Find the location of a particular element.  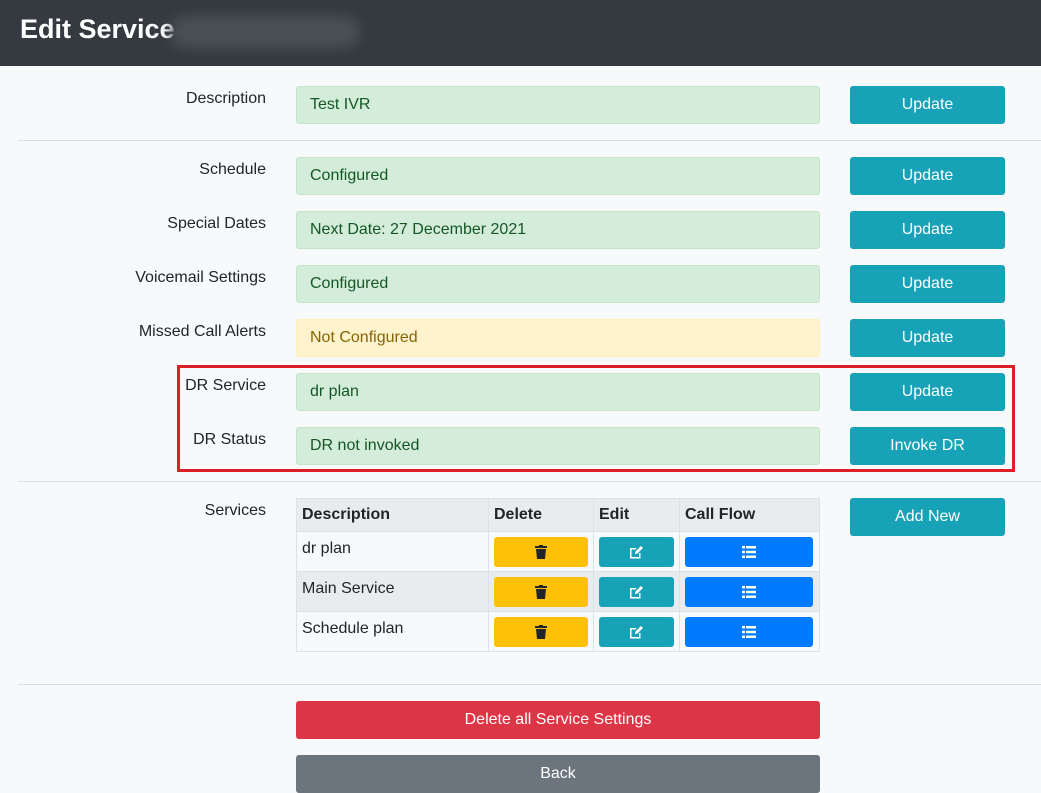

table-row: Main Service is located at coordinates (558, 591).